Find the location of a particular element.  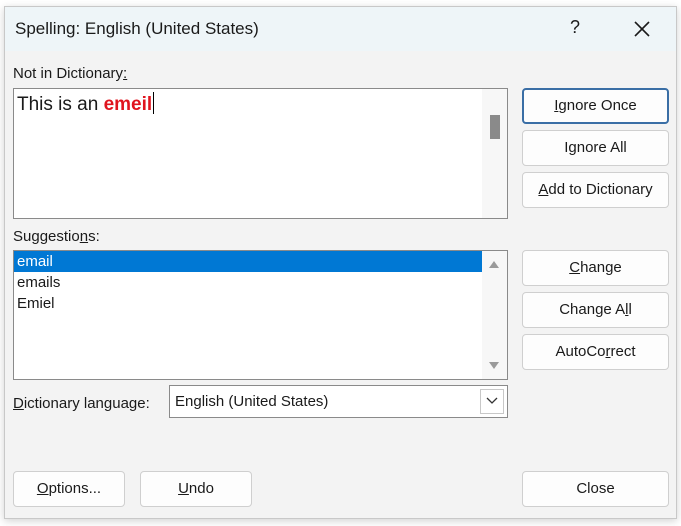

suggestion-item: Emiel is located at coordinates (248, 303).